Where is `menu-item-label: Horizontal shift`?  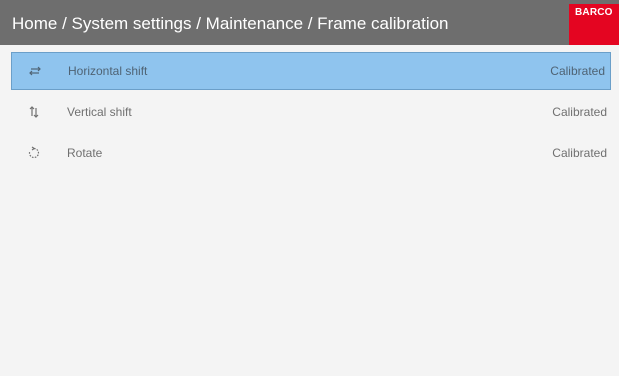
menu-item-label: Horizontal shift is located at coordinates (108, 71).